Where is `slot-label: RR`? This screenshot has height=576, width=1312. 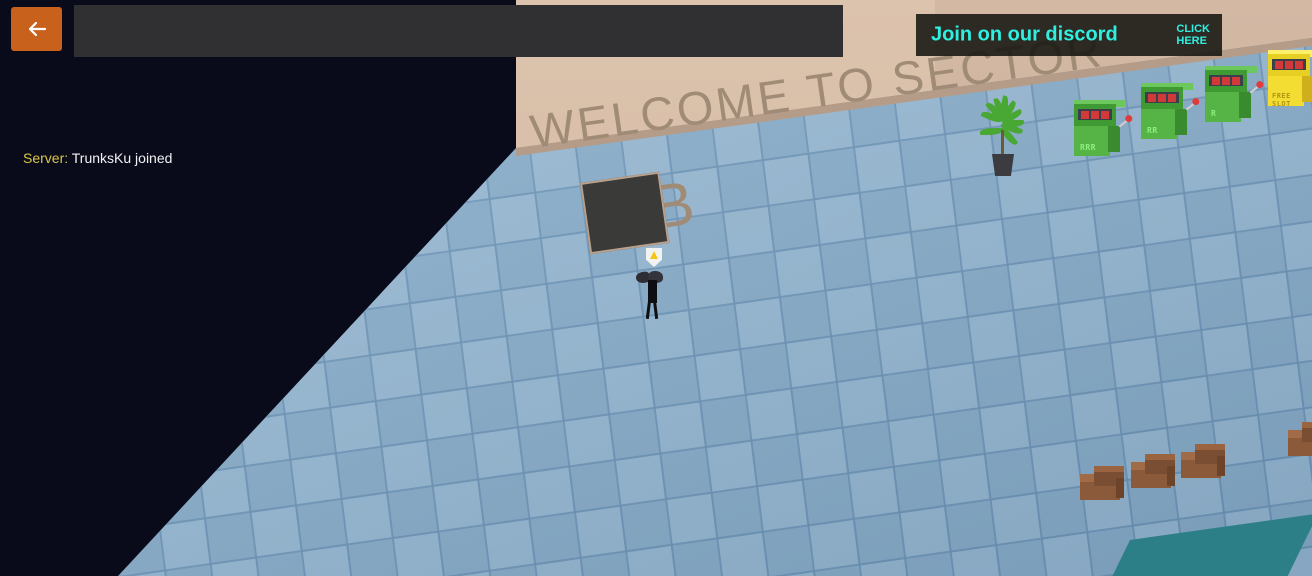
slot-label: RR is located at coordinates (1152, 130).